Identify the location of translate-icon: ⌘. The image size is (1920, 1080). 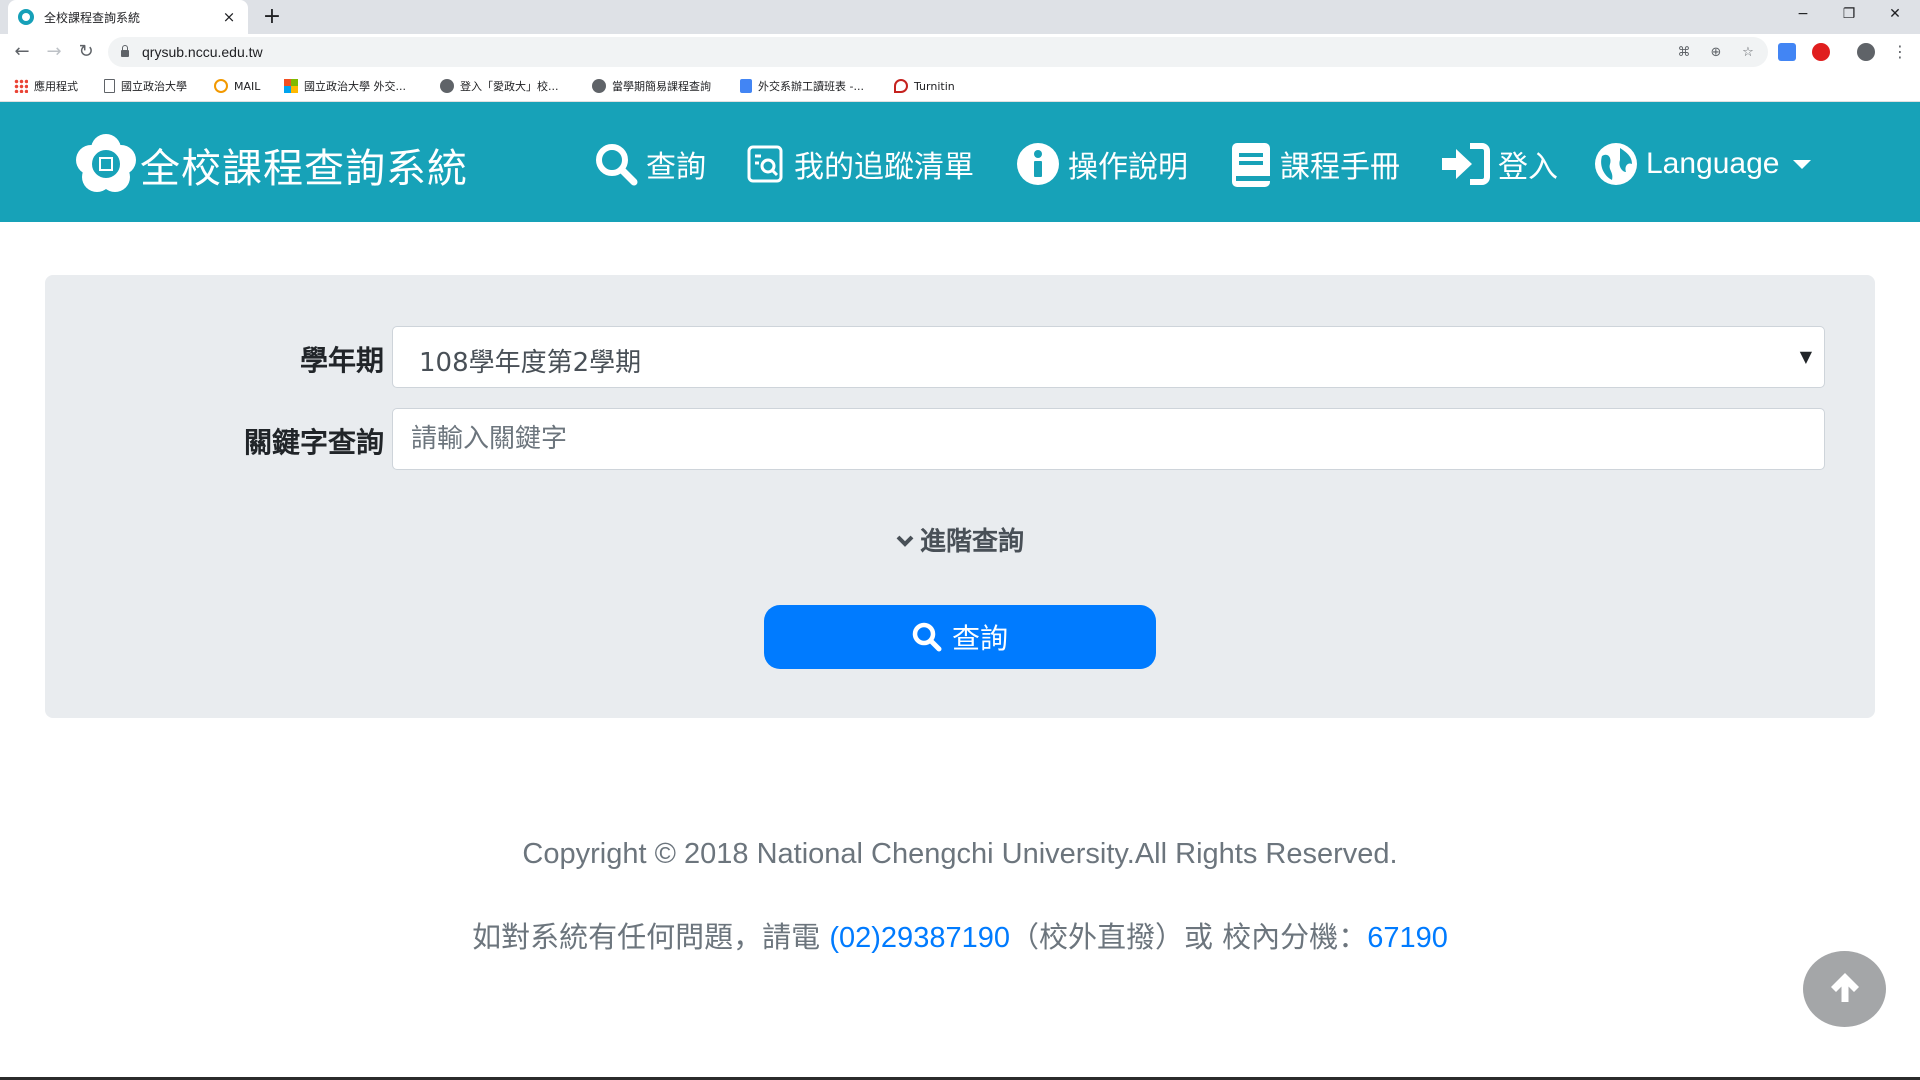
(1684, 53).